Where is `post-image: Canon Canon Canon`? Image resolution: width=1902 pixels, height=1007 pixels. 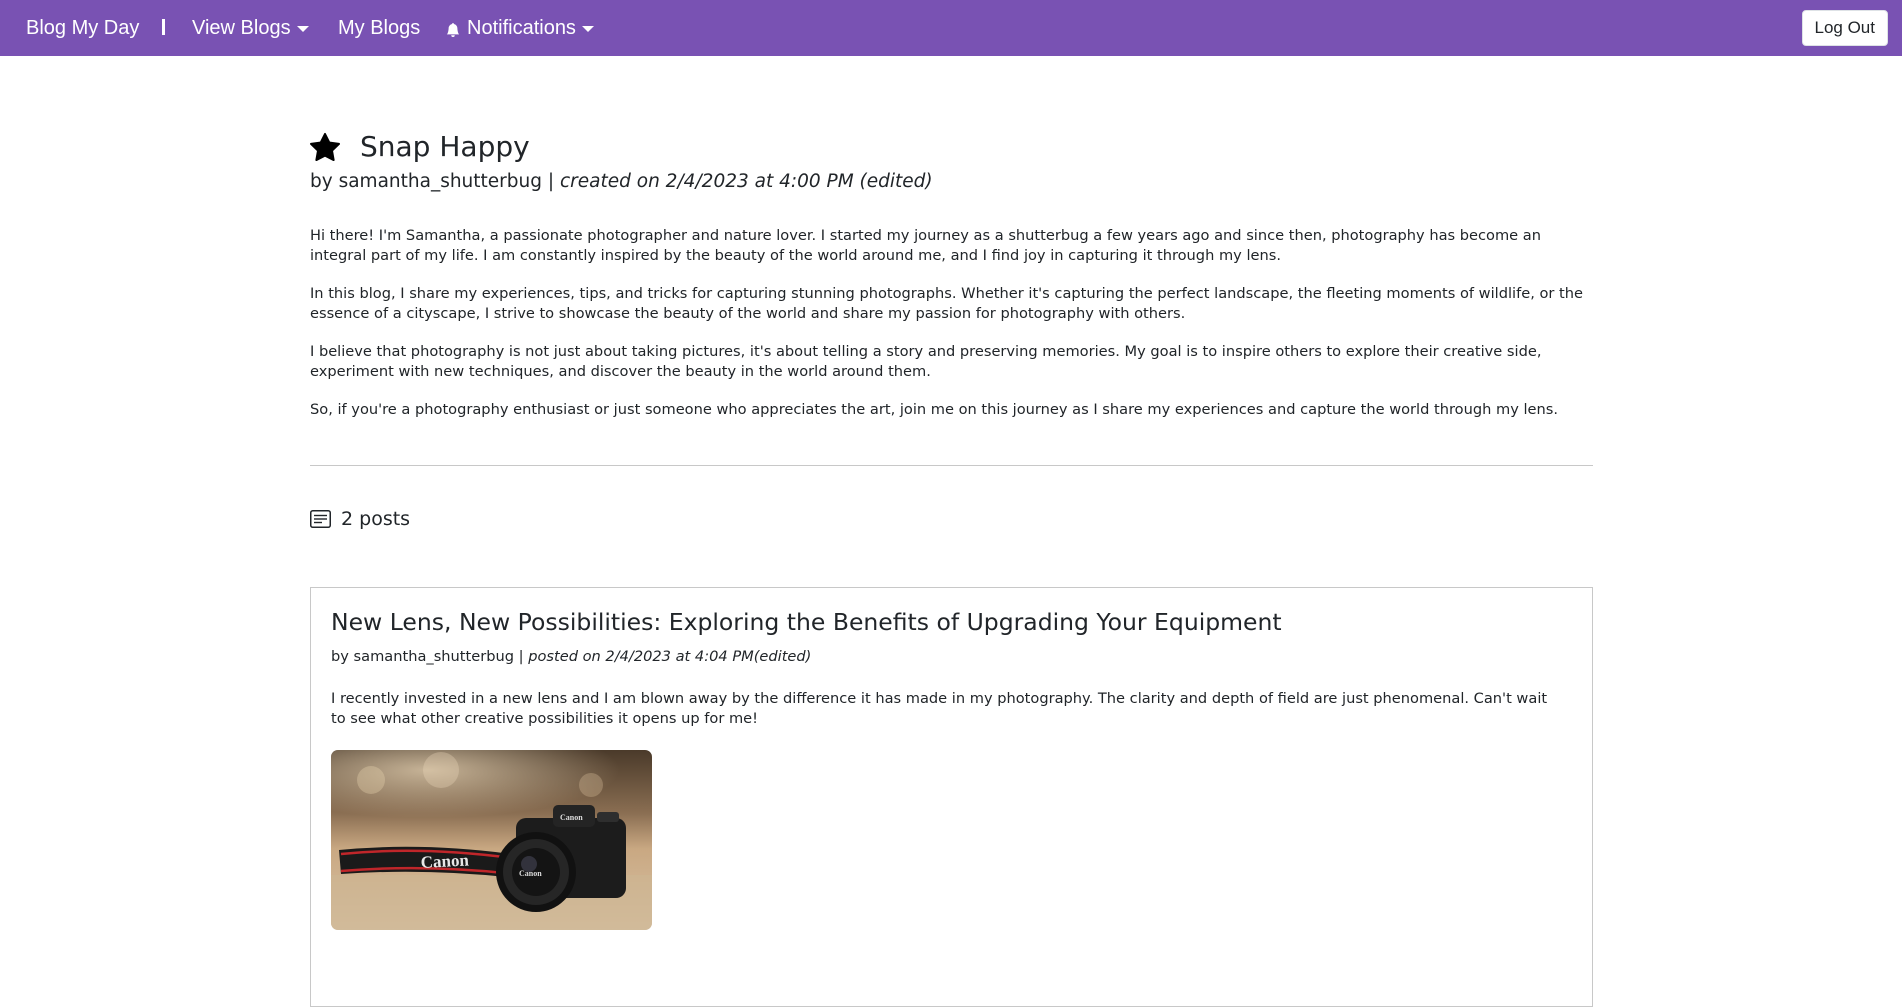 post-image: Canon Canon Canon is located at coordinates (491, 840).